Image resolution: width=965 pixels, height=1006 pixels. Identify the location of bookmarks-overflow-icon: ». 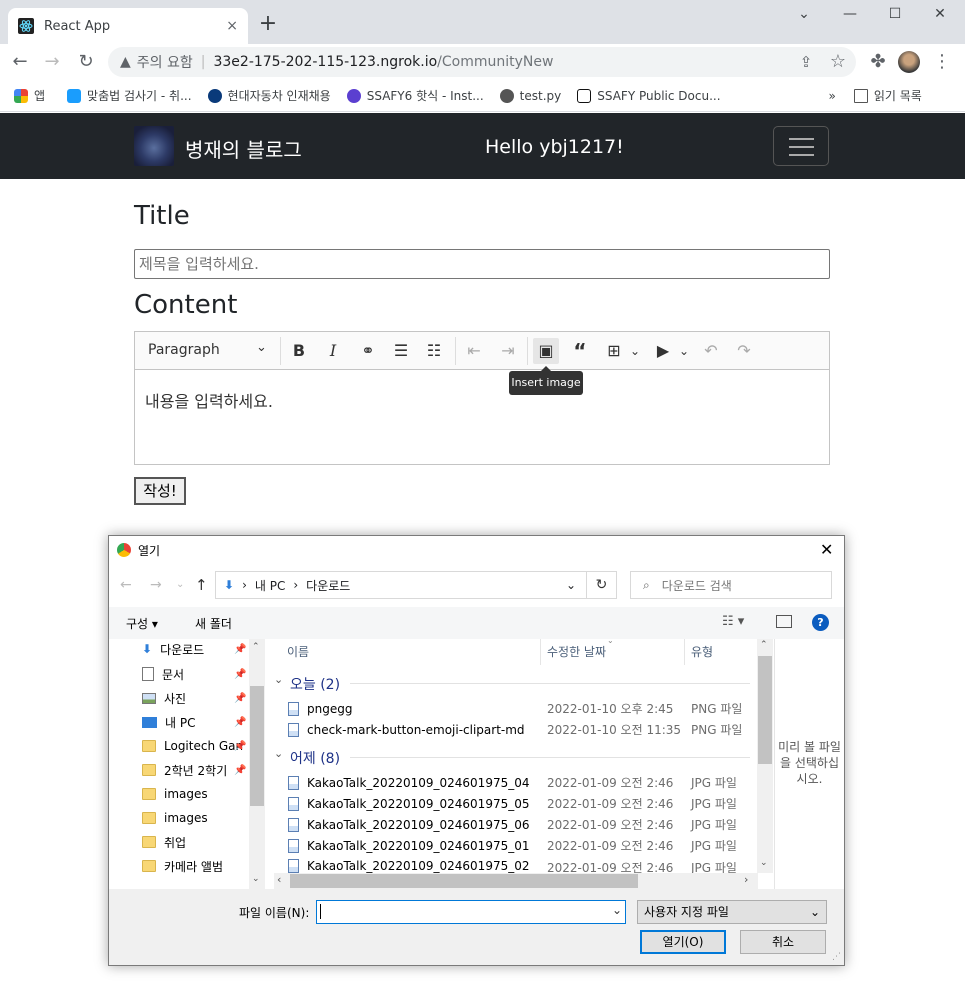
(832, 96).